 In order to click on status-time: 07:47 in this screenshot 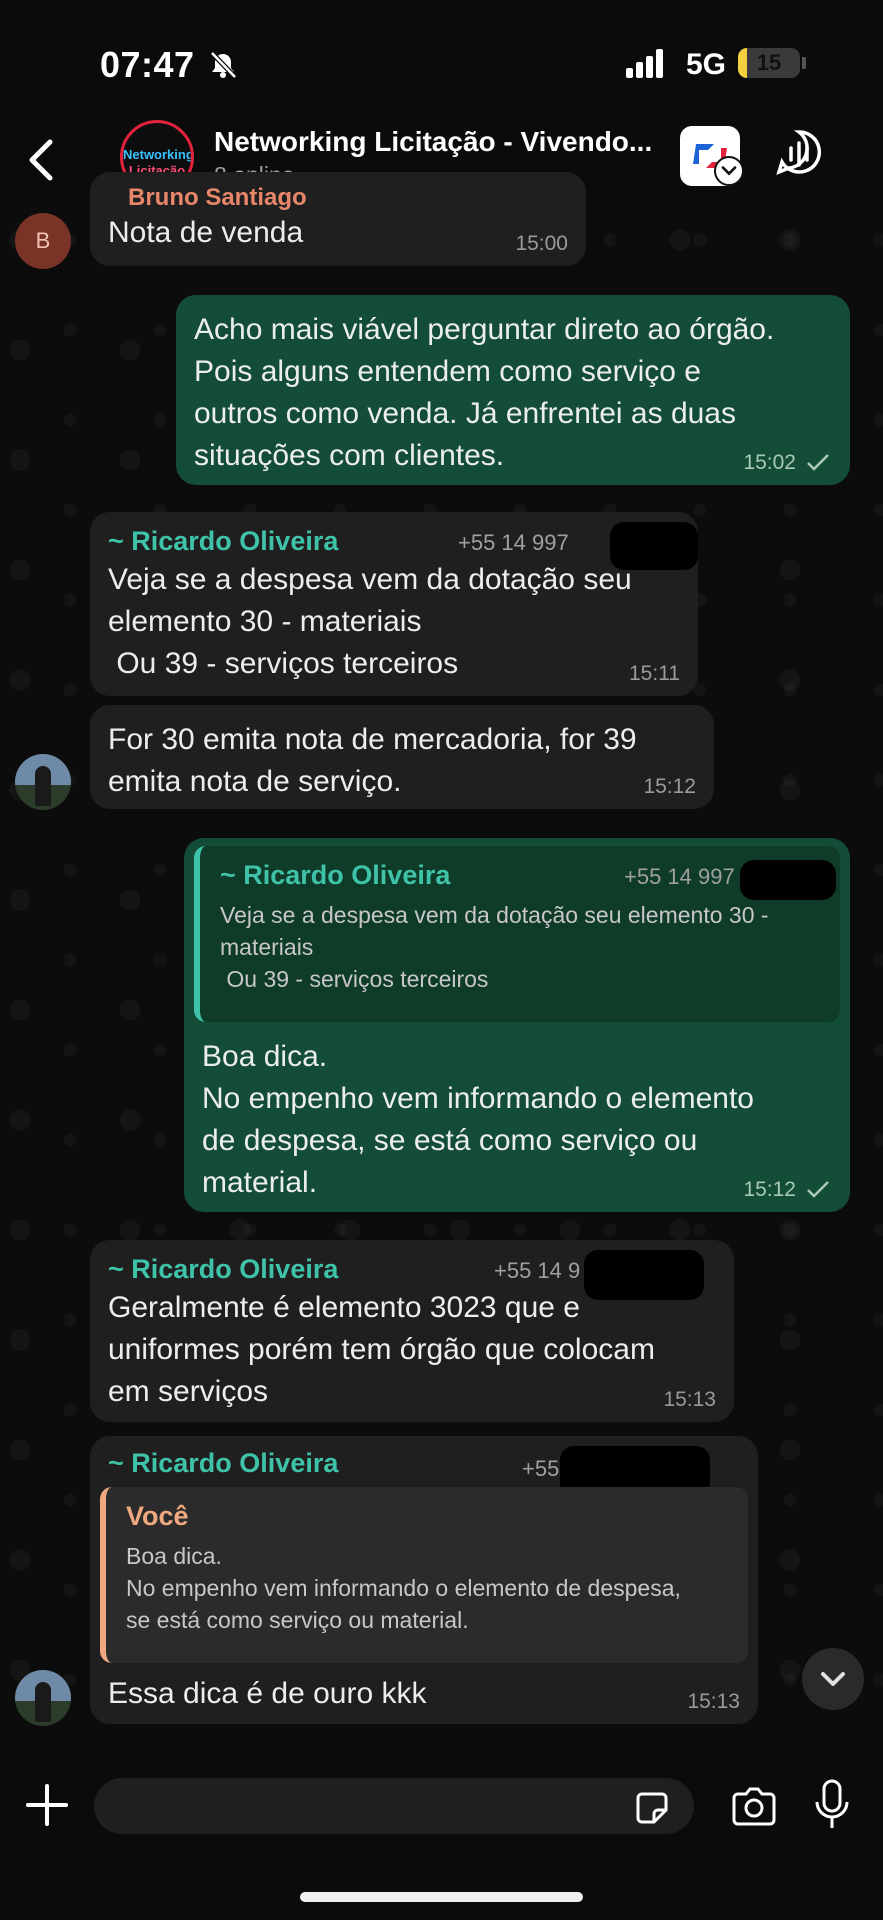, I will do `click(147, 64)`.